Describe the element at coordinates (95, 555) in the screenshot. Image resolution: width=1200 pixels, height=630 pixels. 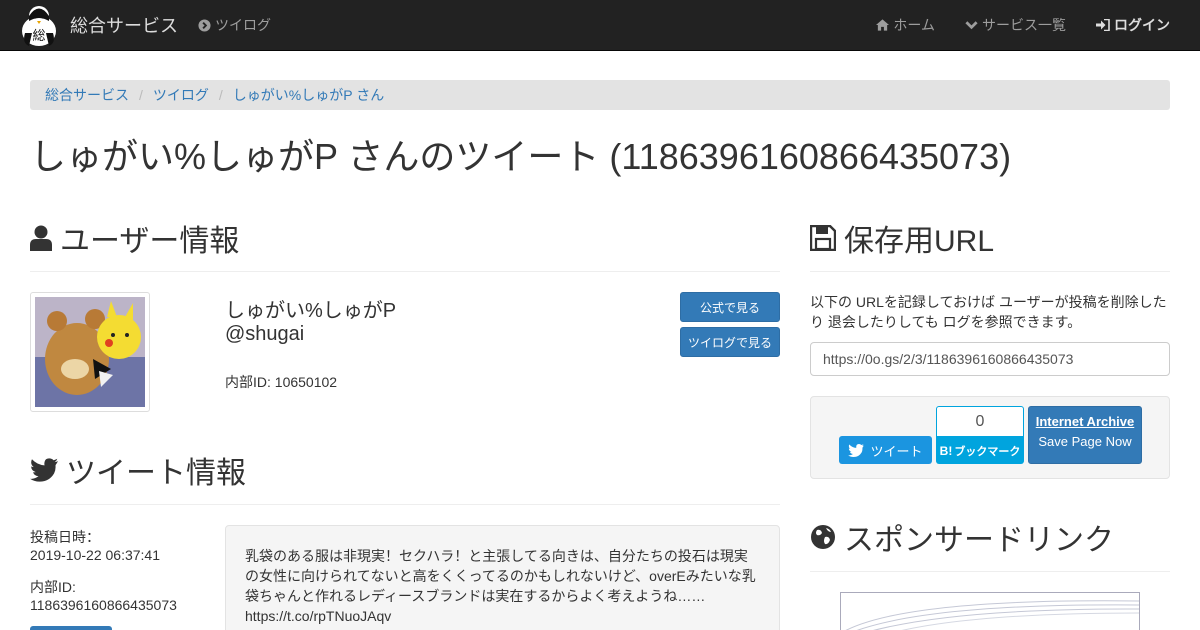
I see `post-date-value: 2019-10-22 06:37:41` at that location.